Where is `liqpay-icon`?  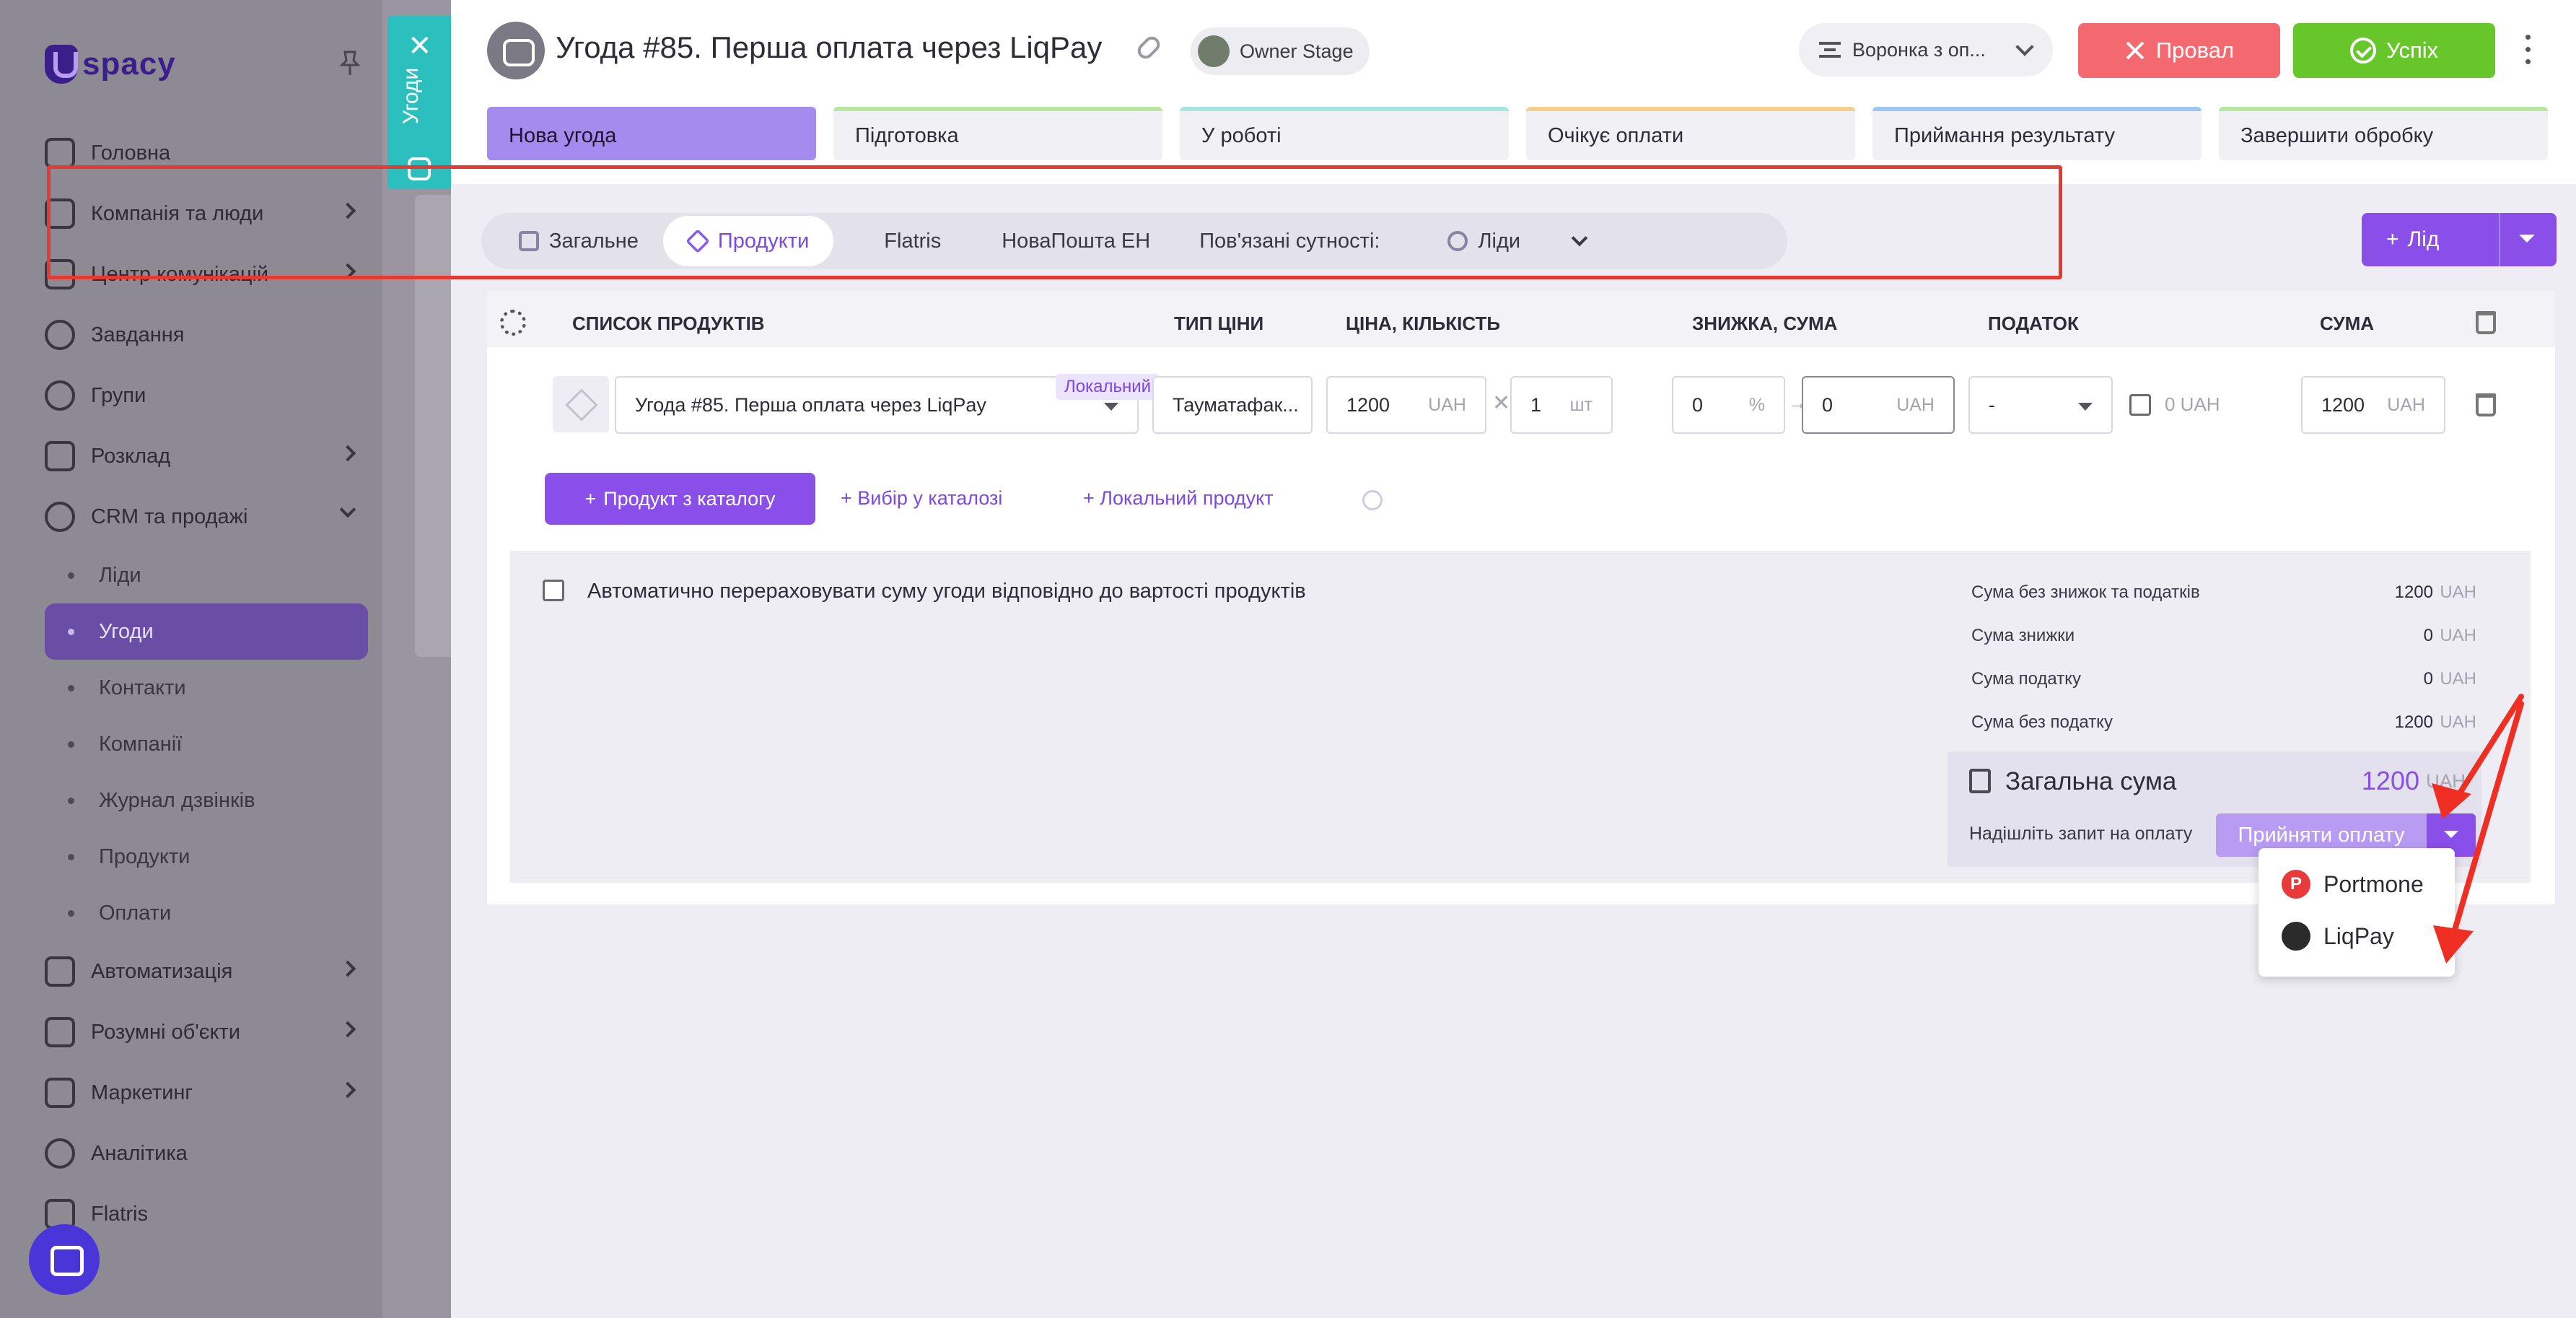
liqpay-icon is located at coordinates (2296, 936).